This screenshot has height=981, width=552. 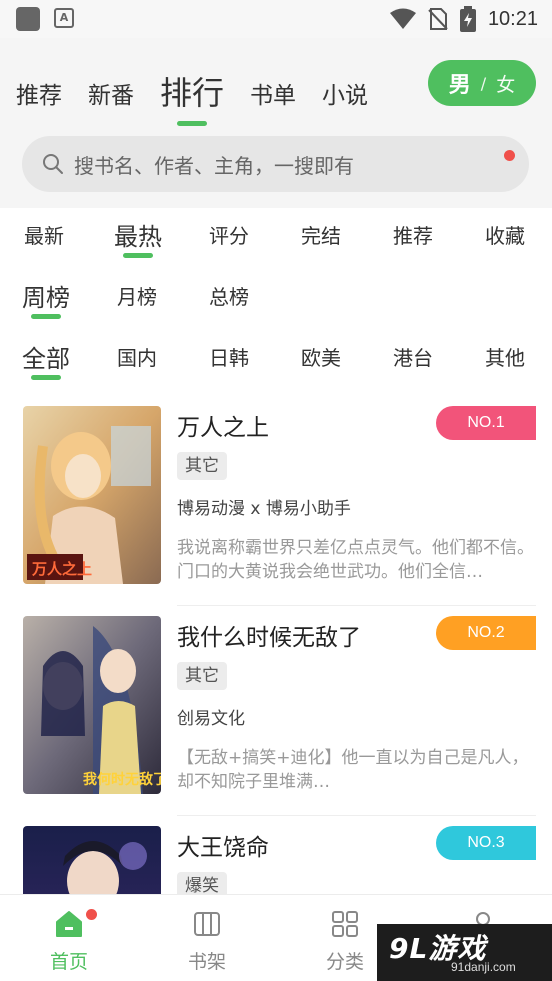 I want to click on nav-label: 首页, so click(x=68, y=962).